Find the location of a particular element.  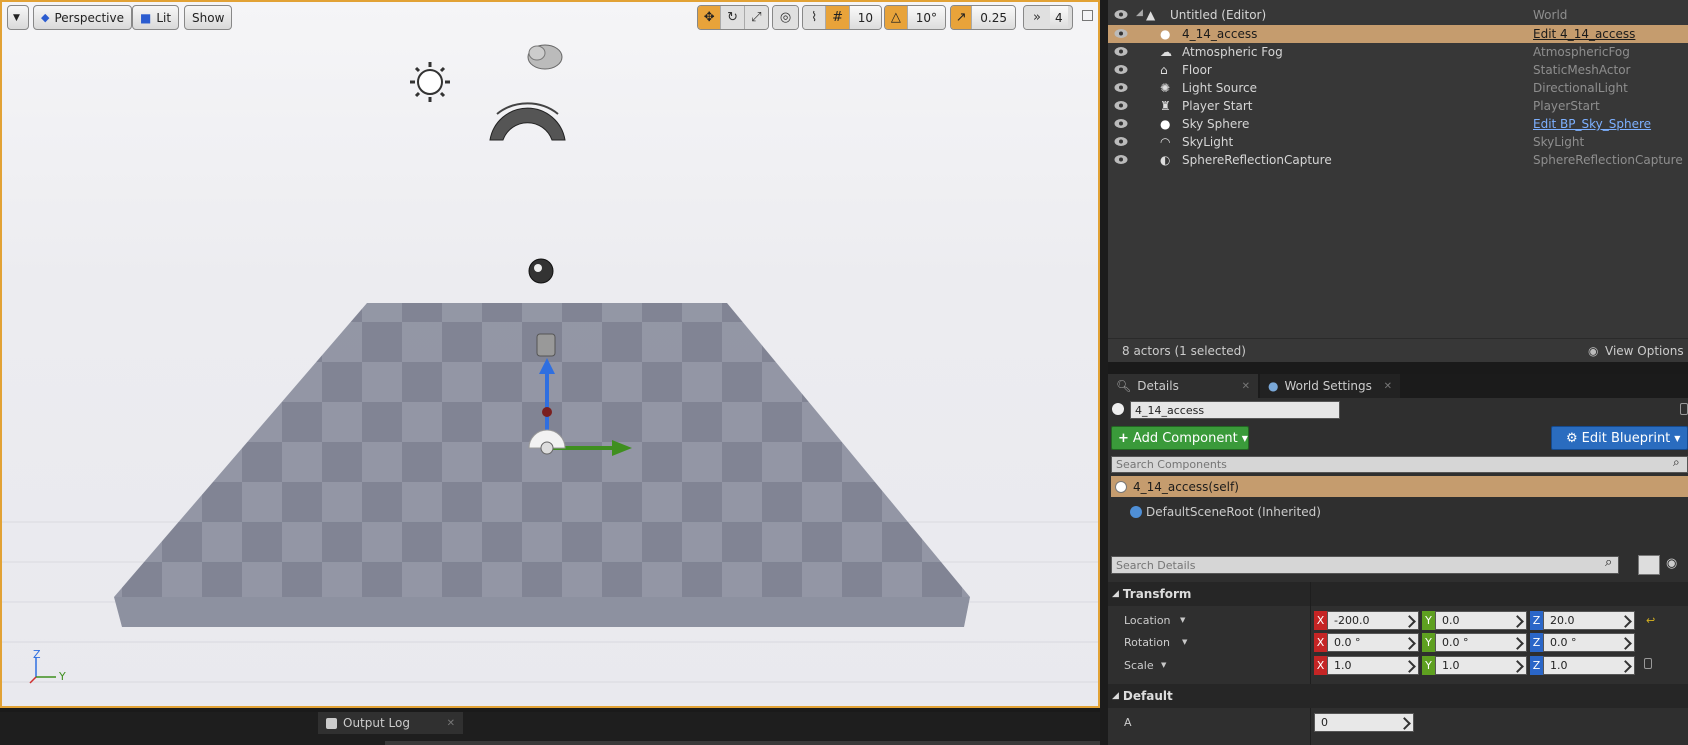

rotation-x-field: 0.0 ° is located at coordinates (1373, 642).